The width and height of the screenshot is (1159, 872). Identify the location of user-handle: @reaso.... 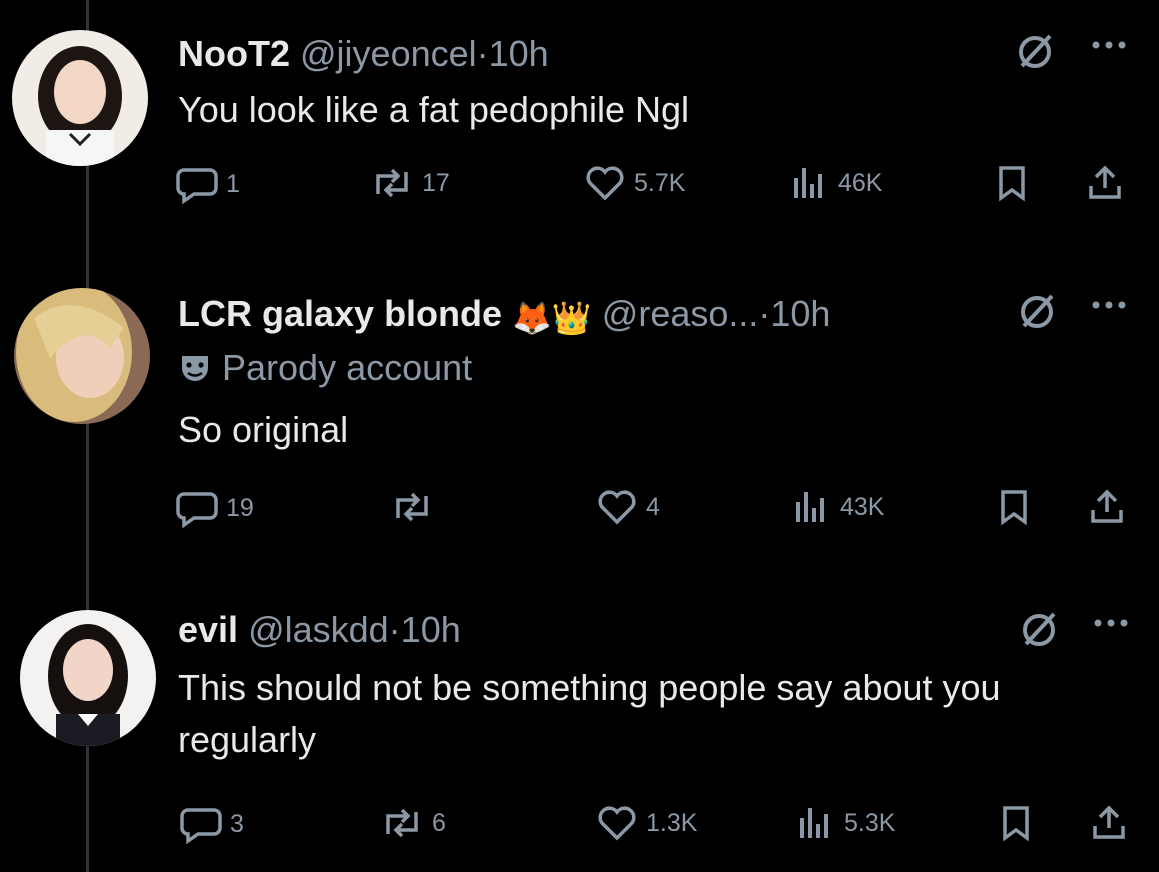
(680, 313).